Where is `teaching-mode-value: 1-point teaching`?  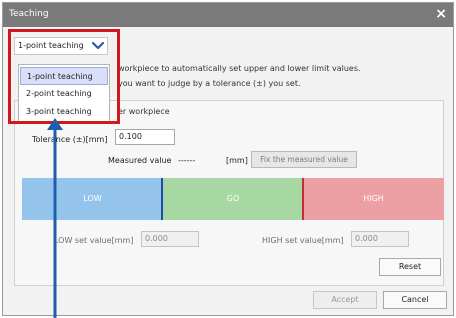
teaching-mode-value: 1-point teaching is located at coordinates (51, 45).